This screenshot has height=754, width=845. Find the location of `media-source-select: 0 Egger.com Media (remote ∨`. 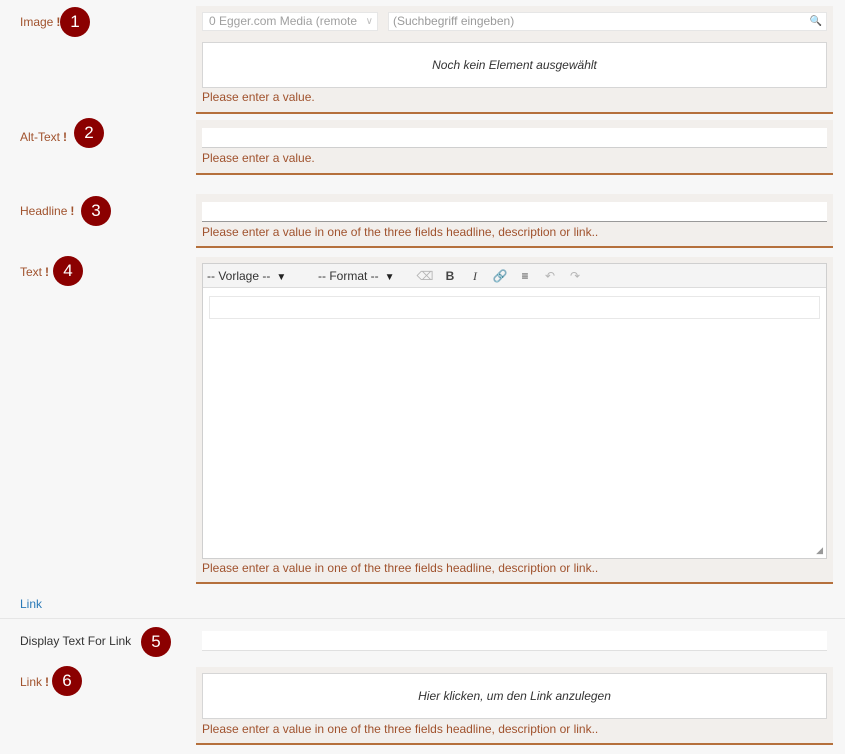

media-source-select: 0 Egger.com Media (remote ∨ is located at coordinates (290, 21).